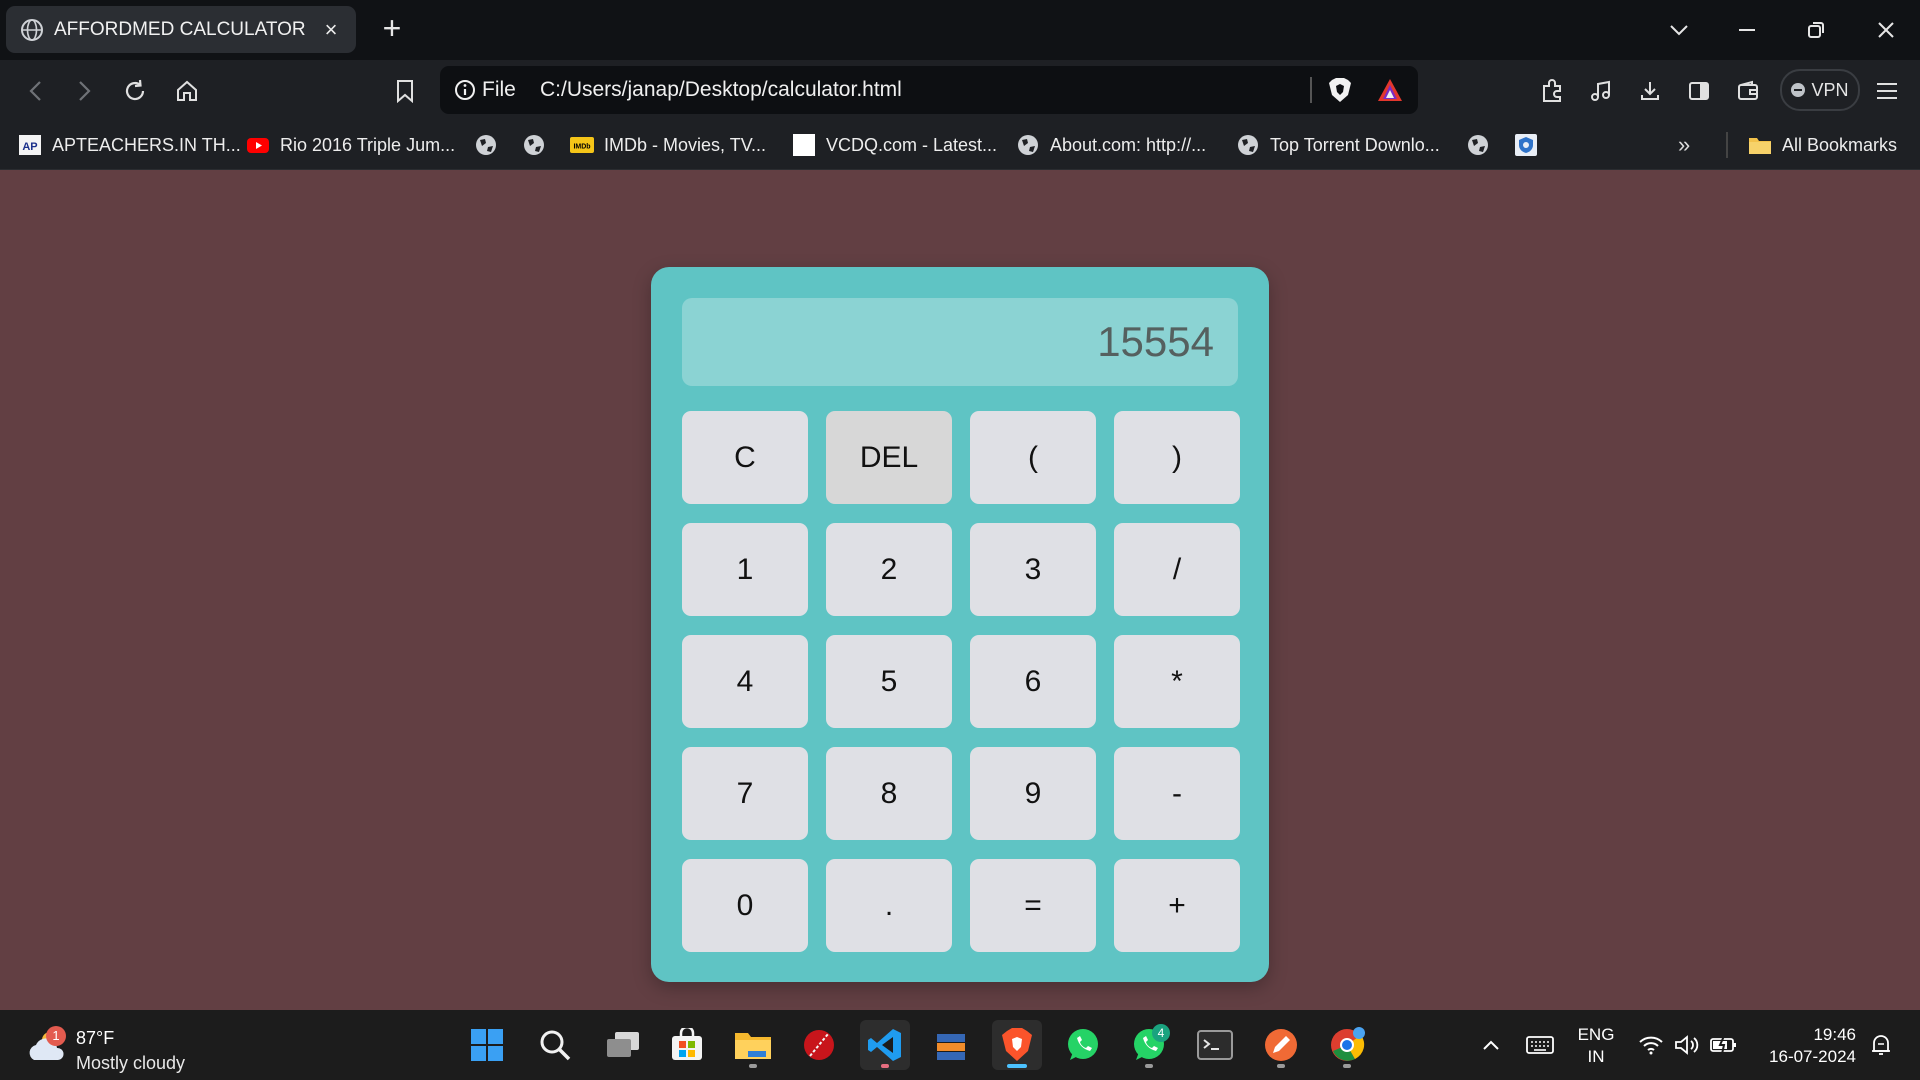 The width and height of the screenshot is (1920, 1080). I want to click on volume-button, so click(1687, 1045).